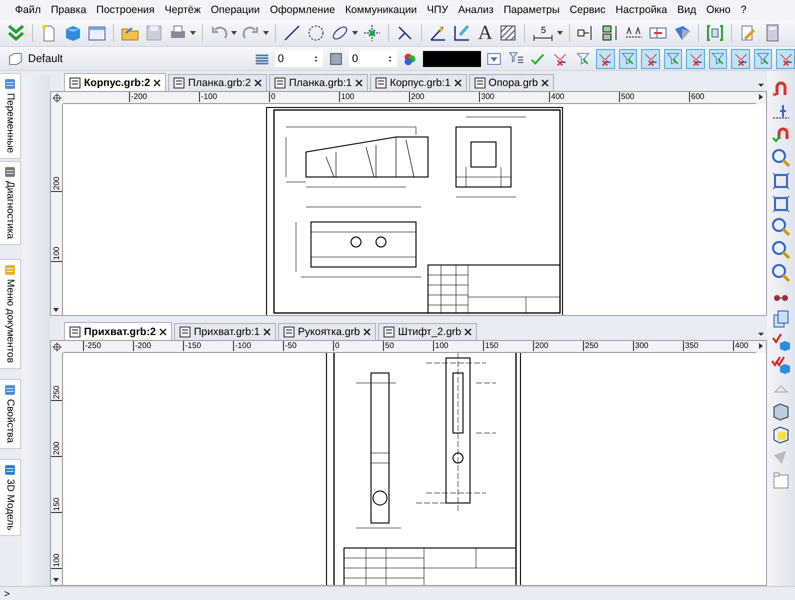 This screenshot has width=795, height=600. What do you see at coordinates (217, 82) in the screenshot?
I see `document-tab: Планка.grb:2` at bounding box center [217, 82].